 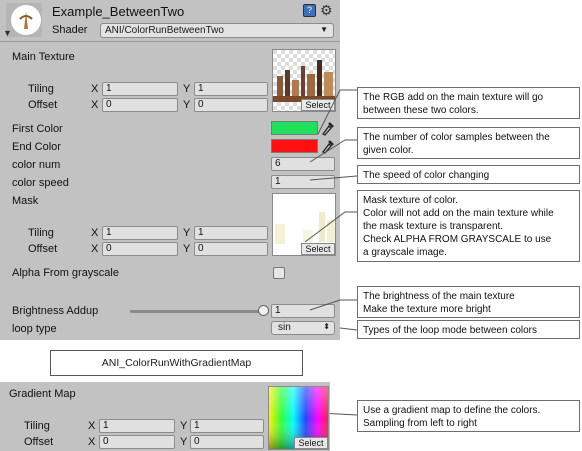 I want to click on gradient-offset-y-field: 0, so click(x=227, y=442).